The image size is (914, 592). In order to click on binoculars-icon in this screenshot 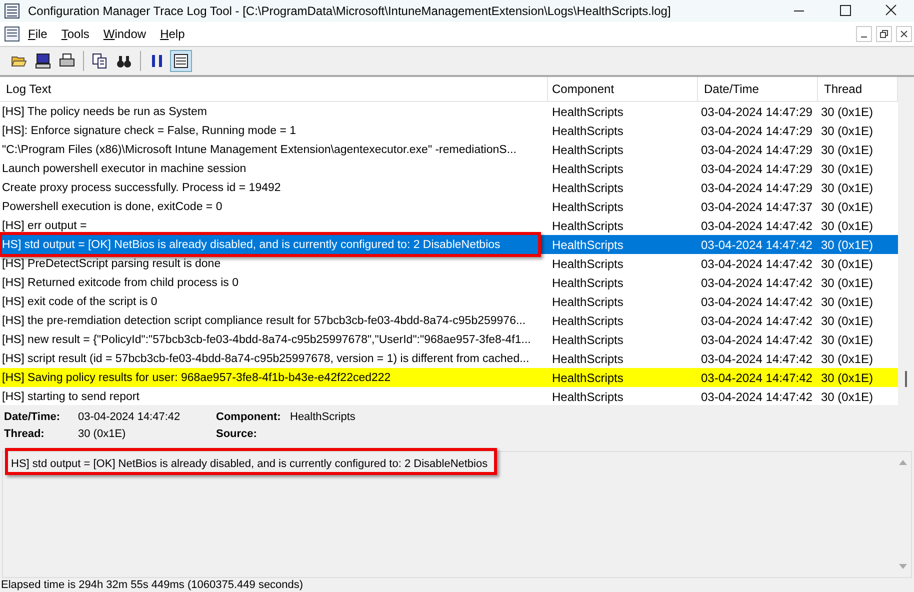, I will do `click(124, 61)`.